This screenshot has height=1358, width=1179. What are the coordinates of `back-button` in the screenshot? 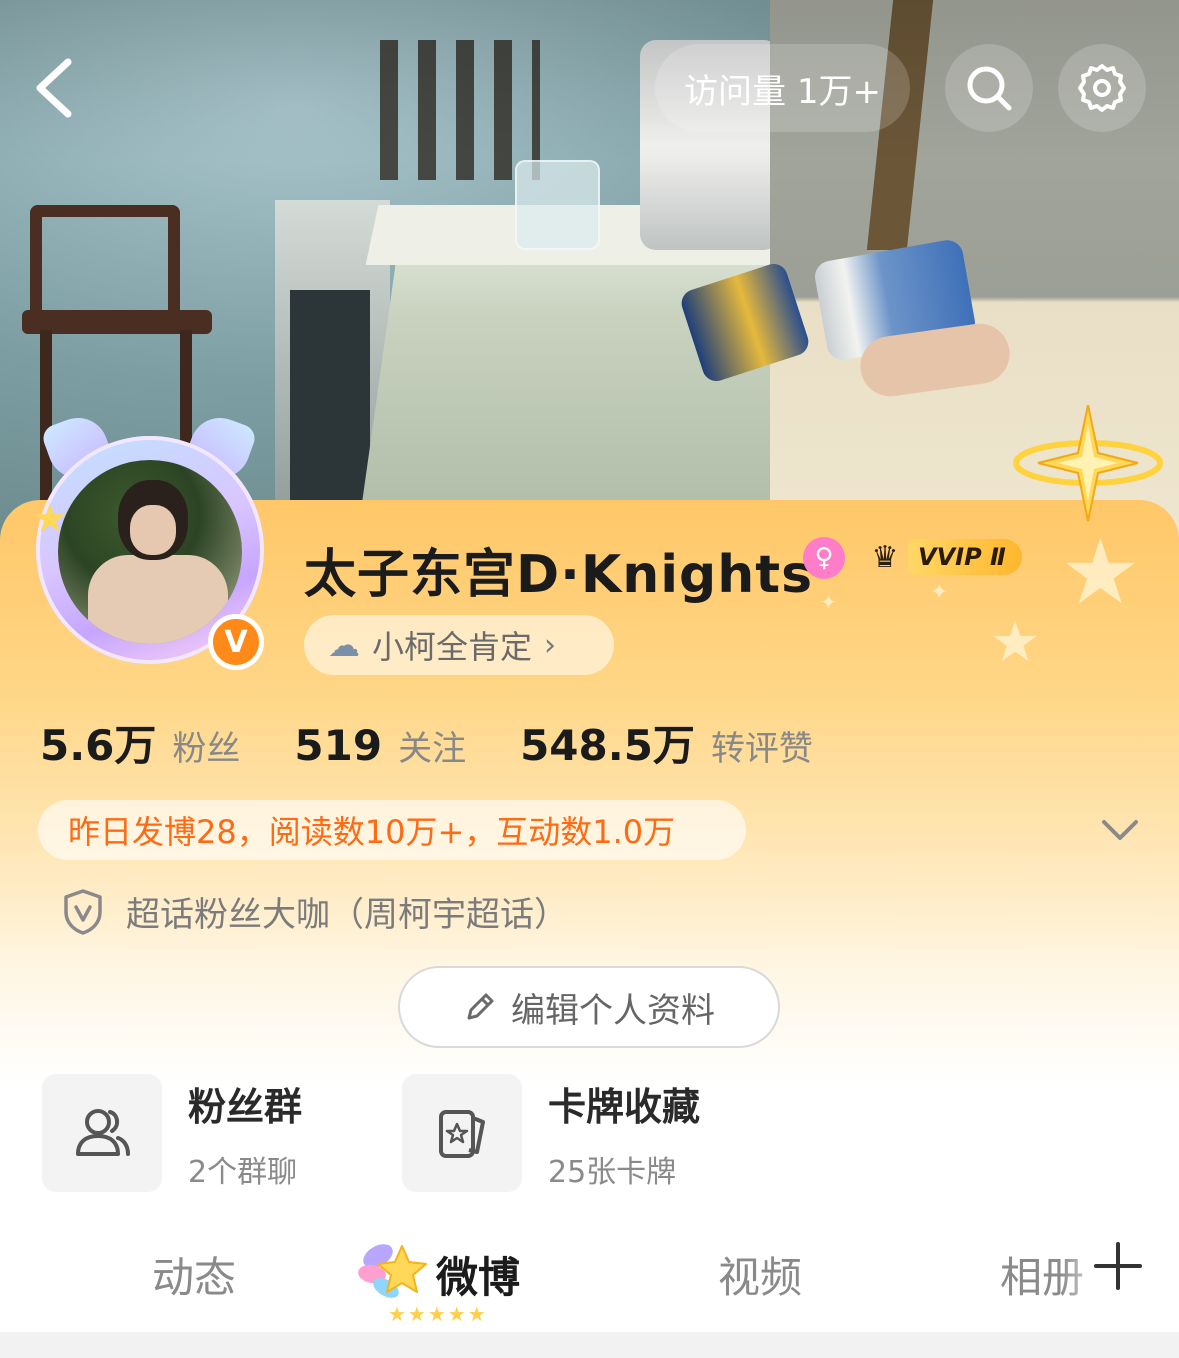 It's located at (57, 88).